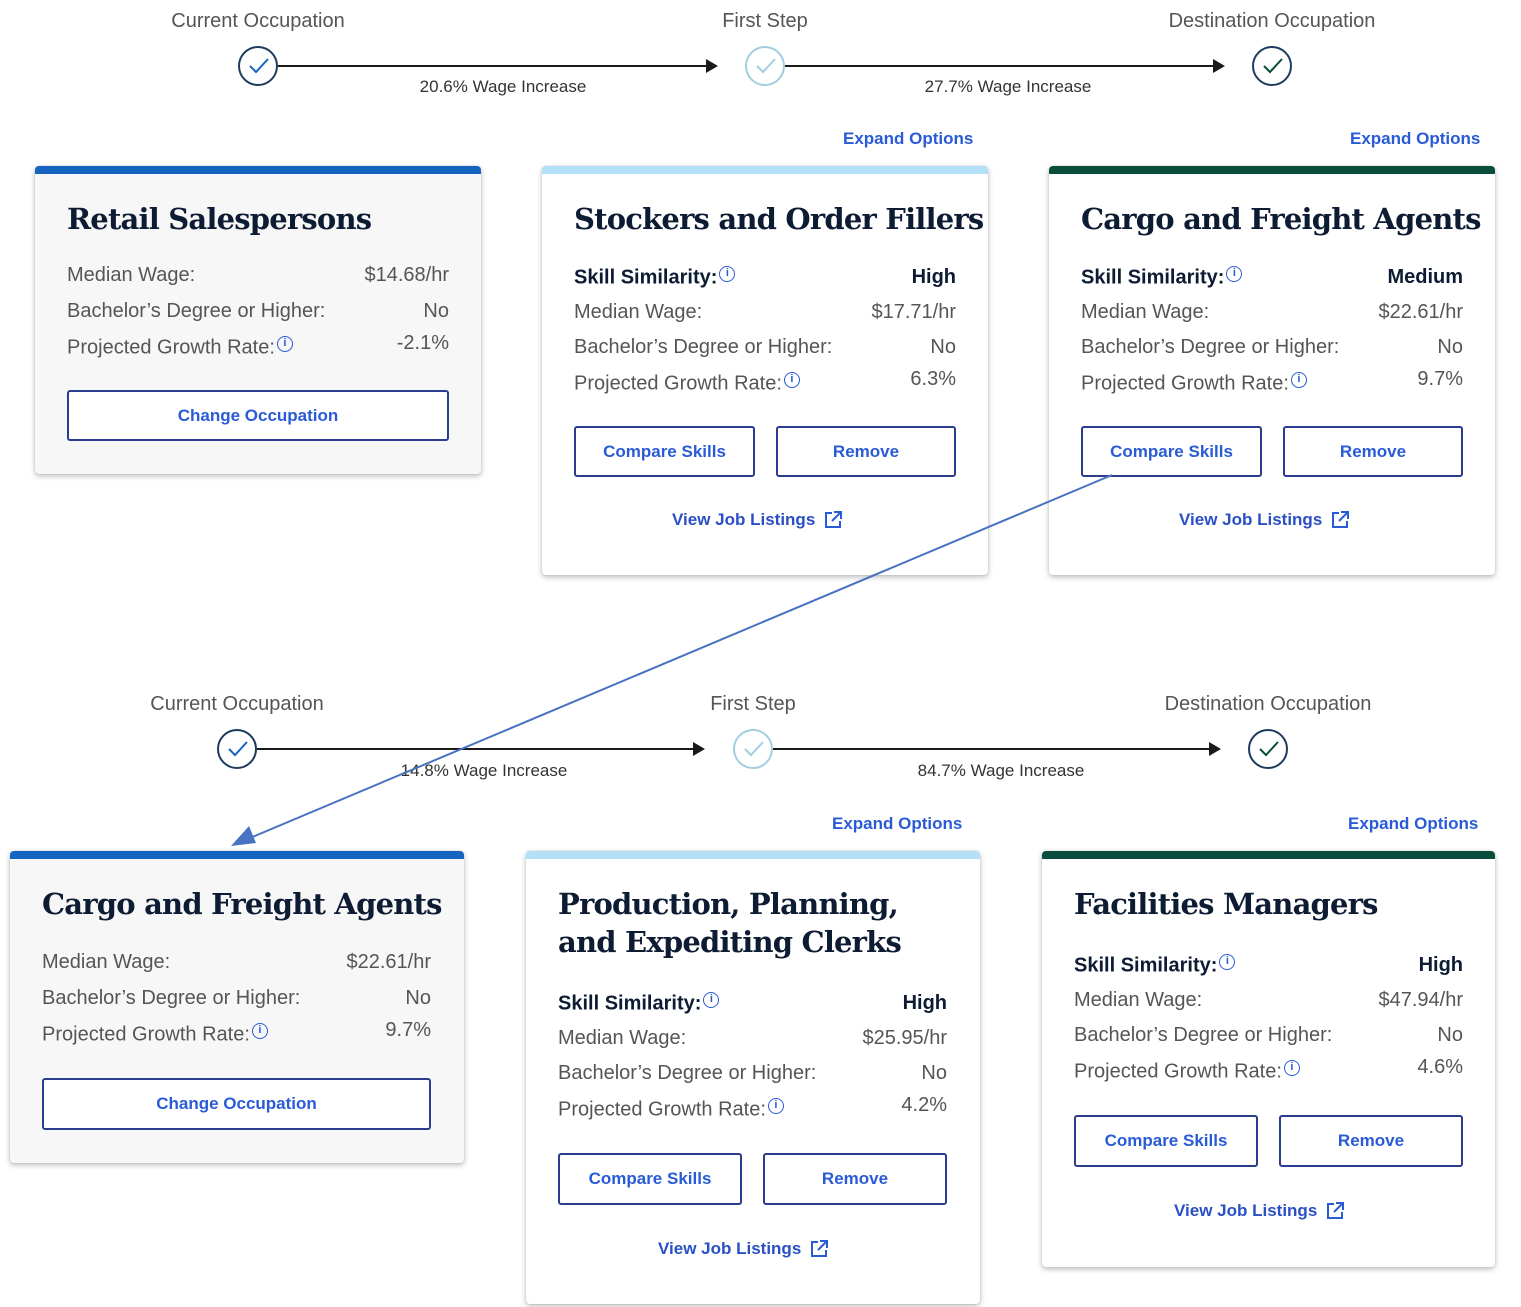  Describe the element at coordinates (765, 381) in the screenshot. I see `growth-rate-row: Projected Growth Rate: i 6.3%` at that location.